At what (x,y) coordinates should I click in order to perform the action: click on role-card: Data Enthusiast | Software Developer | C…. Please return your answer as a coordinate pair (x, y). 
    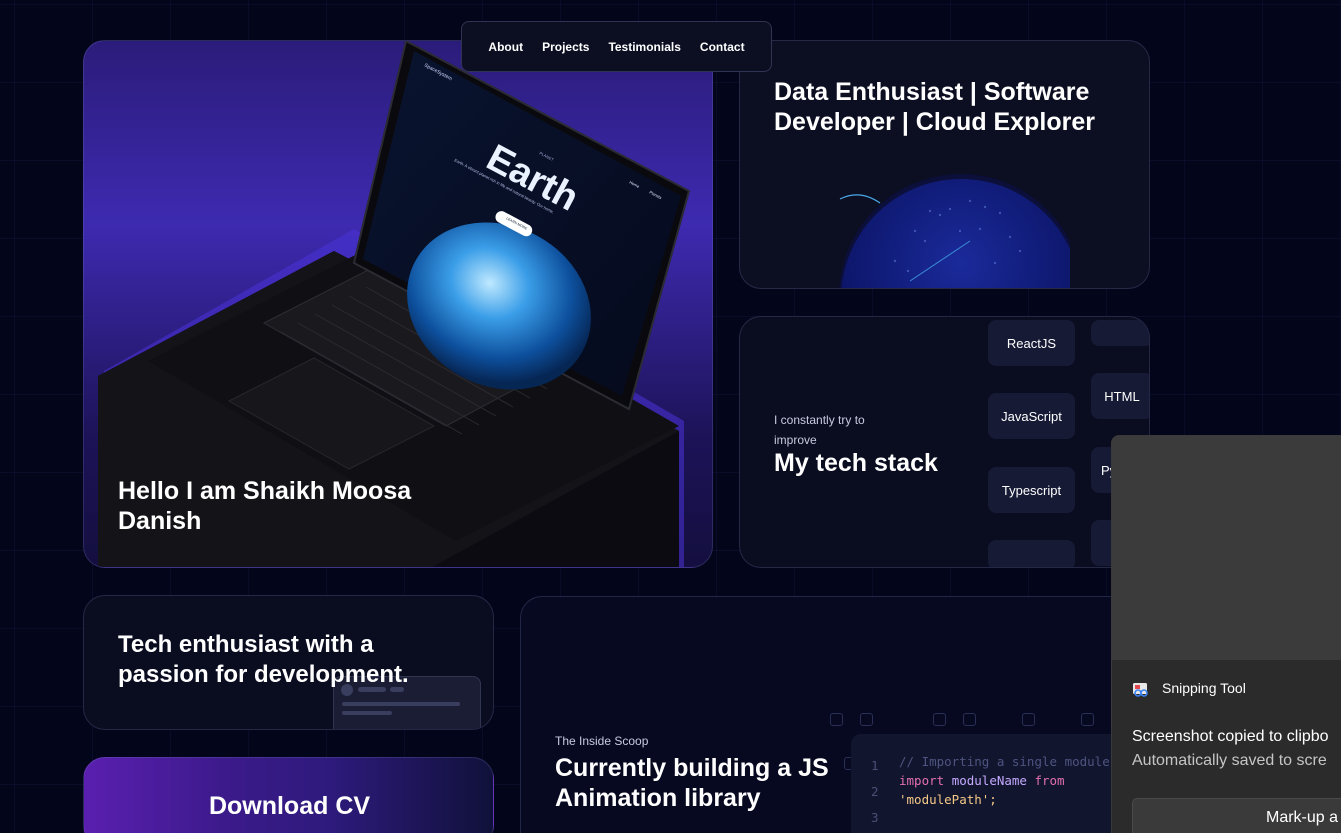
    Looking at the image, I should click on (944, 164).